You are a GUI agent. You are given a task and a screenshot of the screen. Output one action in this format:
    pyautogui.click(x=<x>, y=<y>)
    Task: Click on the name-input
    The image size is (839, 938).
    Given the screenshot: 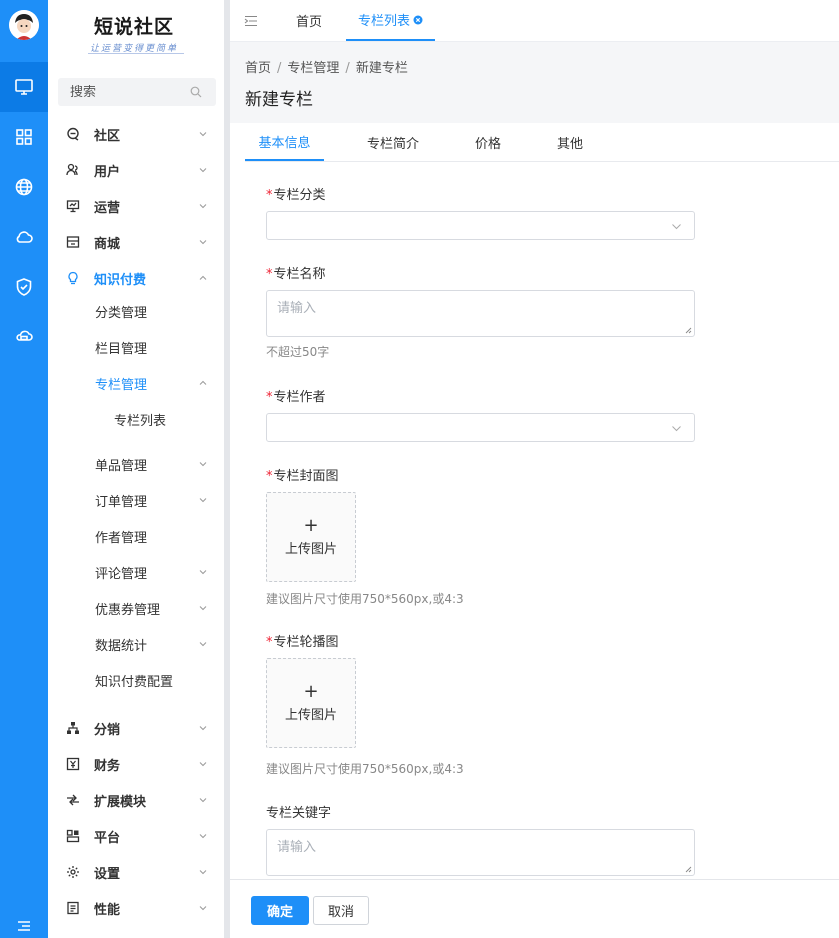 What is the action you would take?
    pyautogui.click(x=480, y=313)
    